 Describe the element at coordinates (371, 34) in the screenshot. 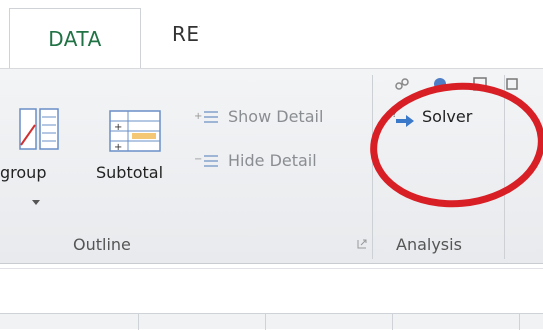

I see `tab-bar-cropped-area` at that location.